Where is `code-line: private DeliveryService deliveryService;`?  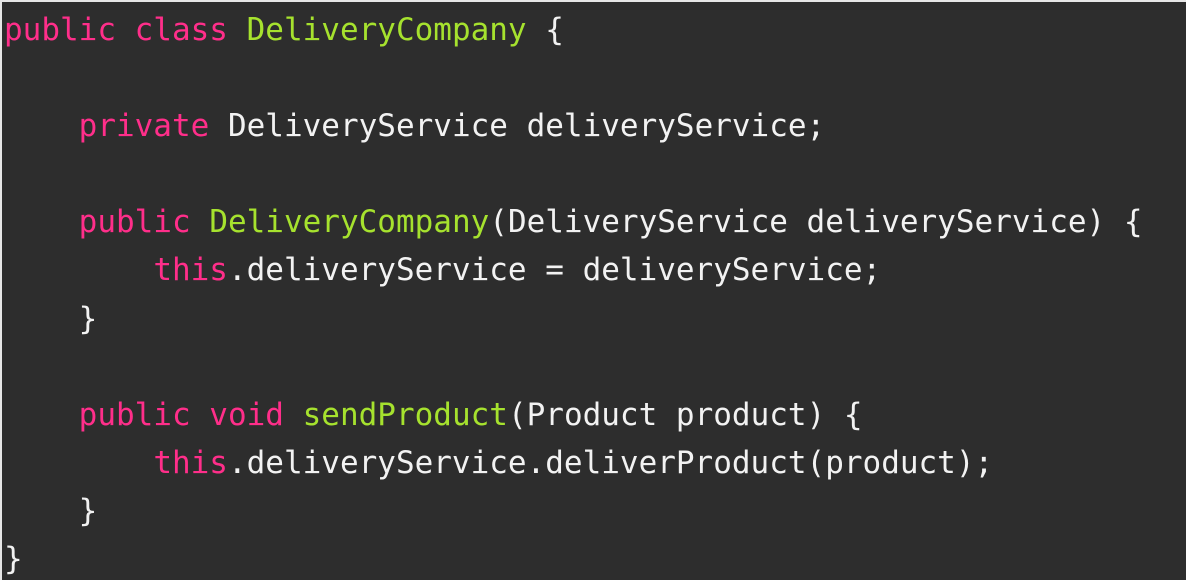 code-line: private DeliveryService deliveryService; is located at coordinates (573, 126).